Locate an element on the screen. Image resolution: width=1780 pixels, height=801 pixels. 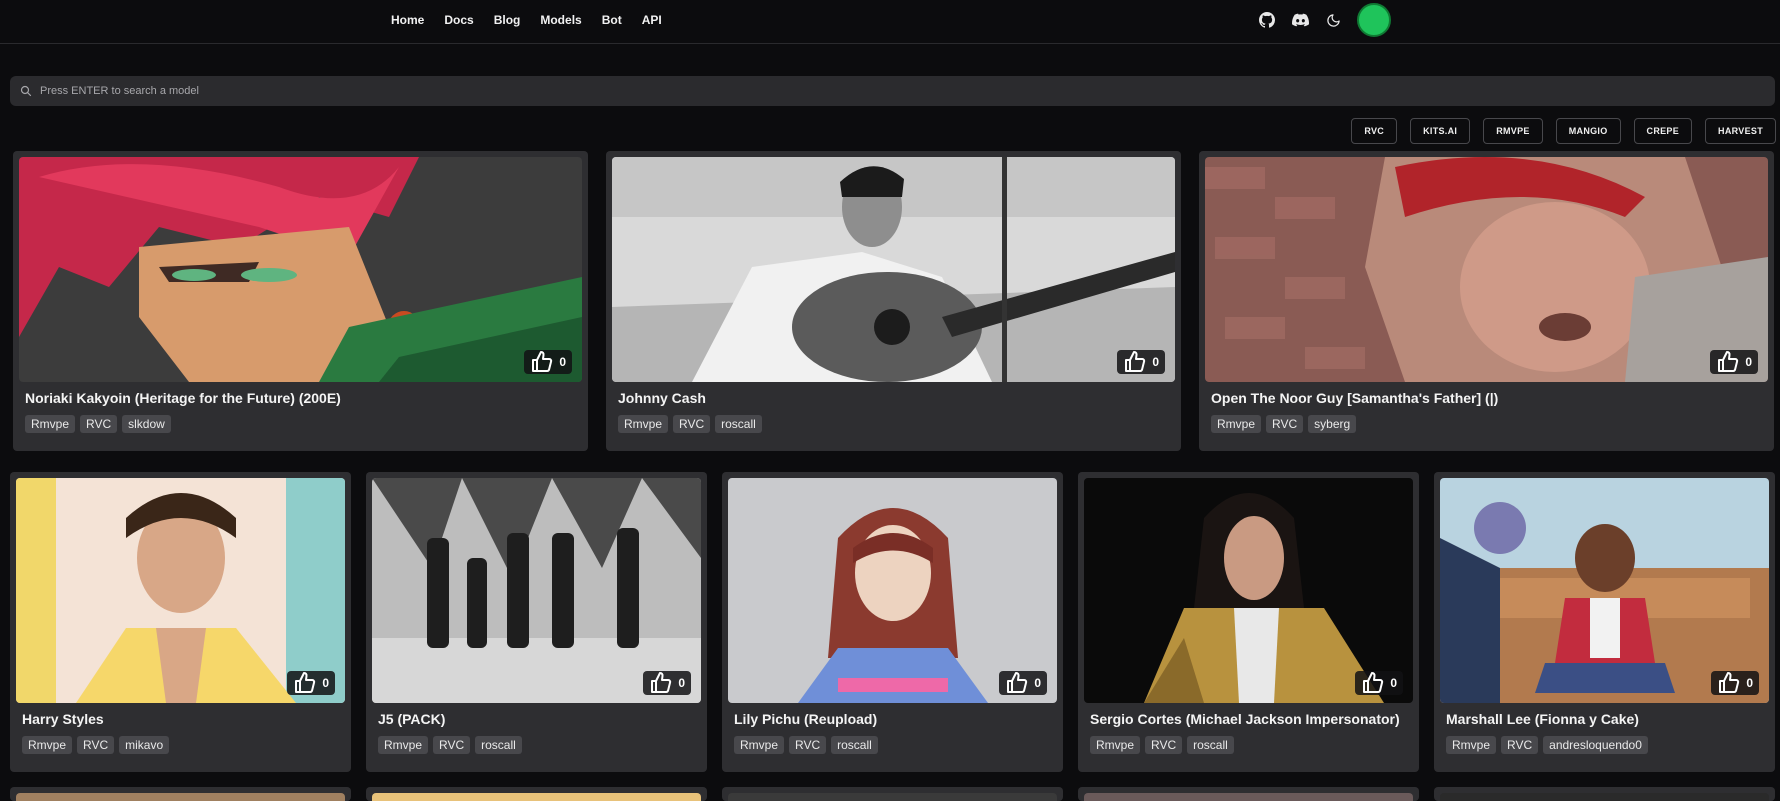
model-tags: Rmvpe RVC andresloquendo0 is located at coordinates (1547, 745).